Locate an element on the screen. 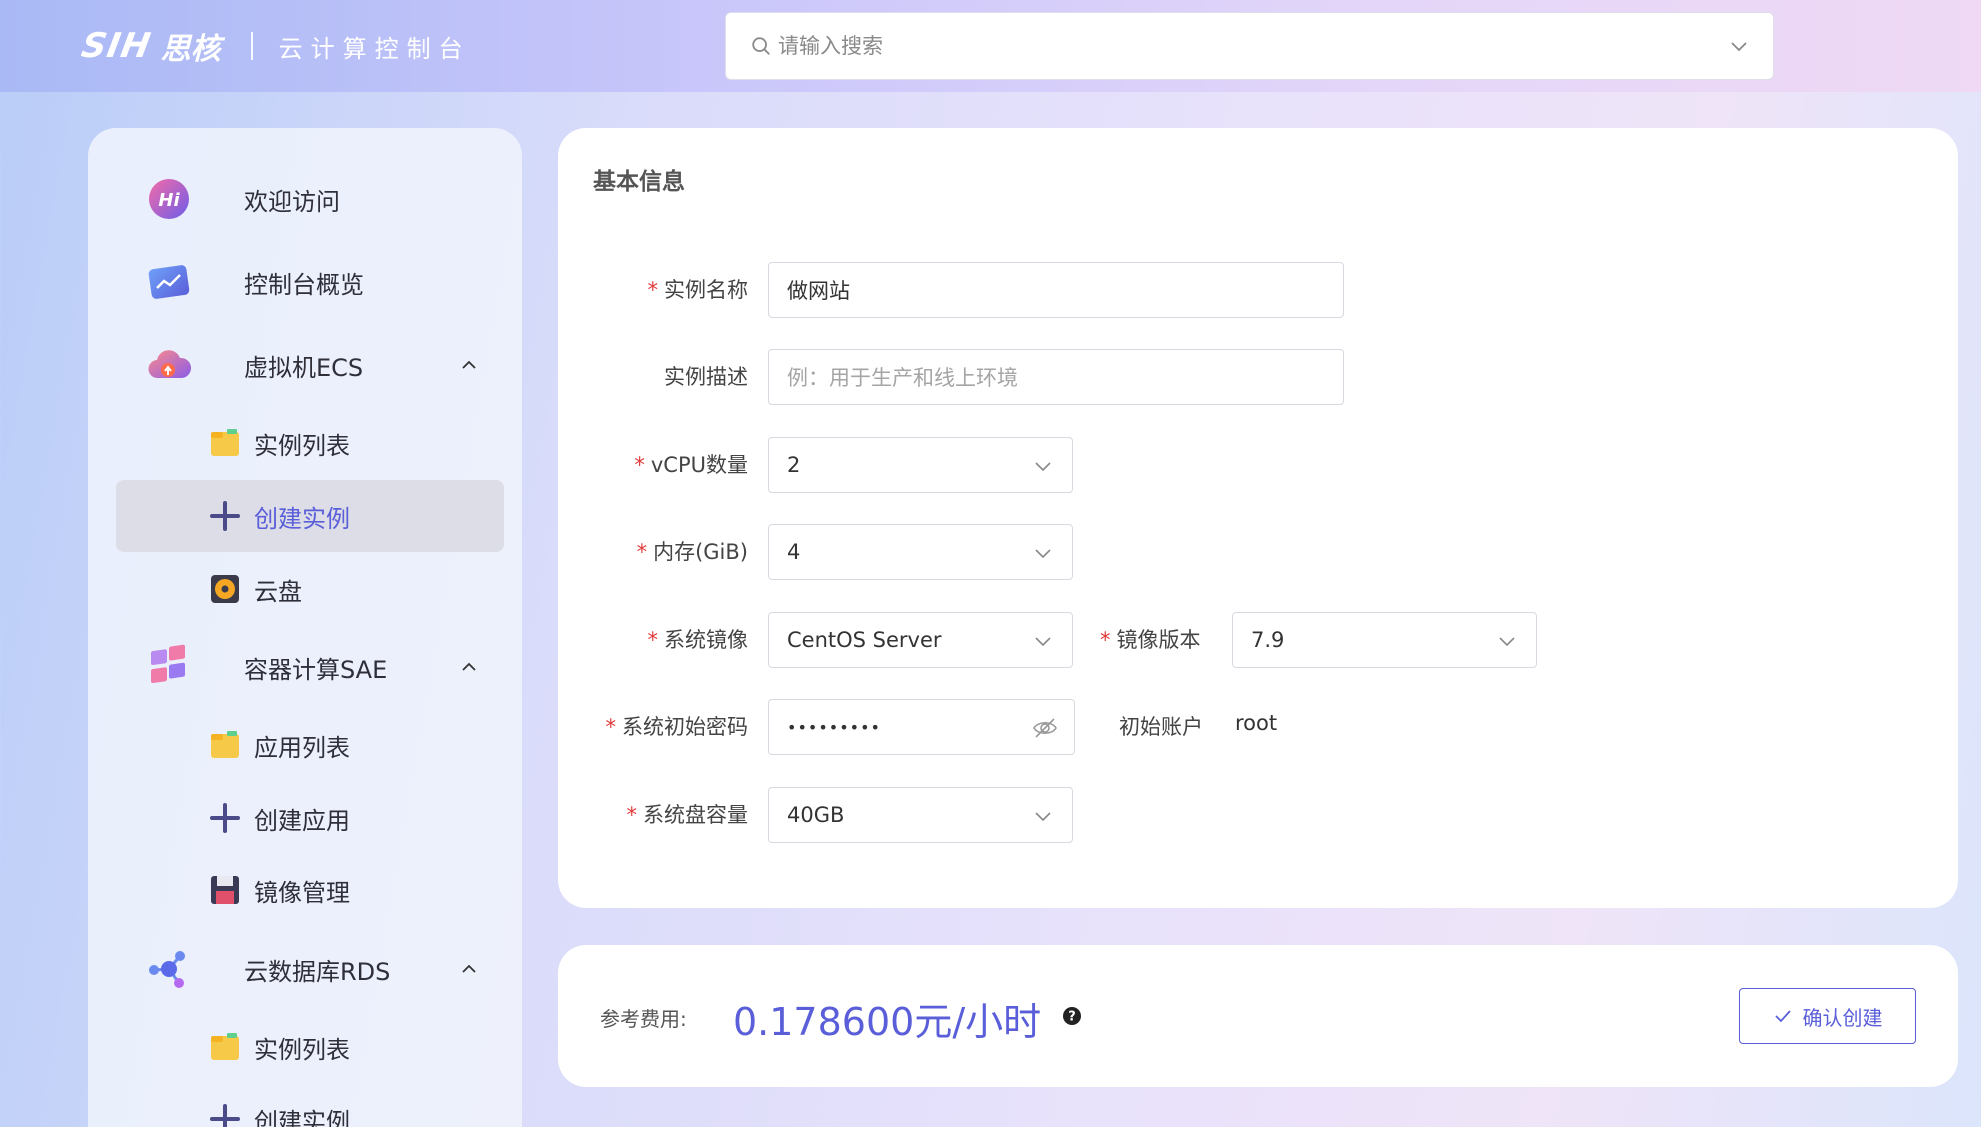 The height and width of the screenshot is (1127, 1981). sidebar-item-label: 控制台概览 is located at coordinates (304, 284).